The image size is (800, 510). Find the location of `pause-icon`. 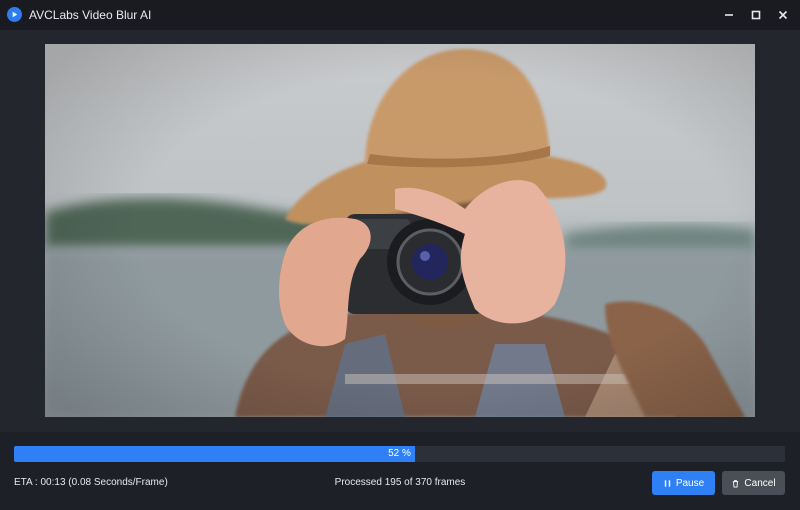

pause-icon is located at coordinates (667, 483).